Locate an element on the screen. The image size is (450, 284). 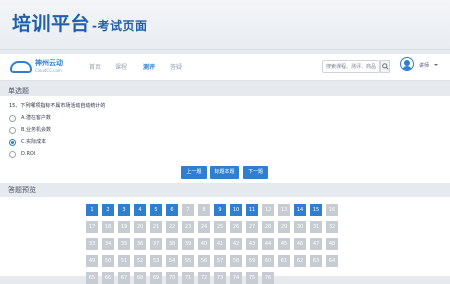
question-number-cell: 4 is located at coordinates (140, 210).